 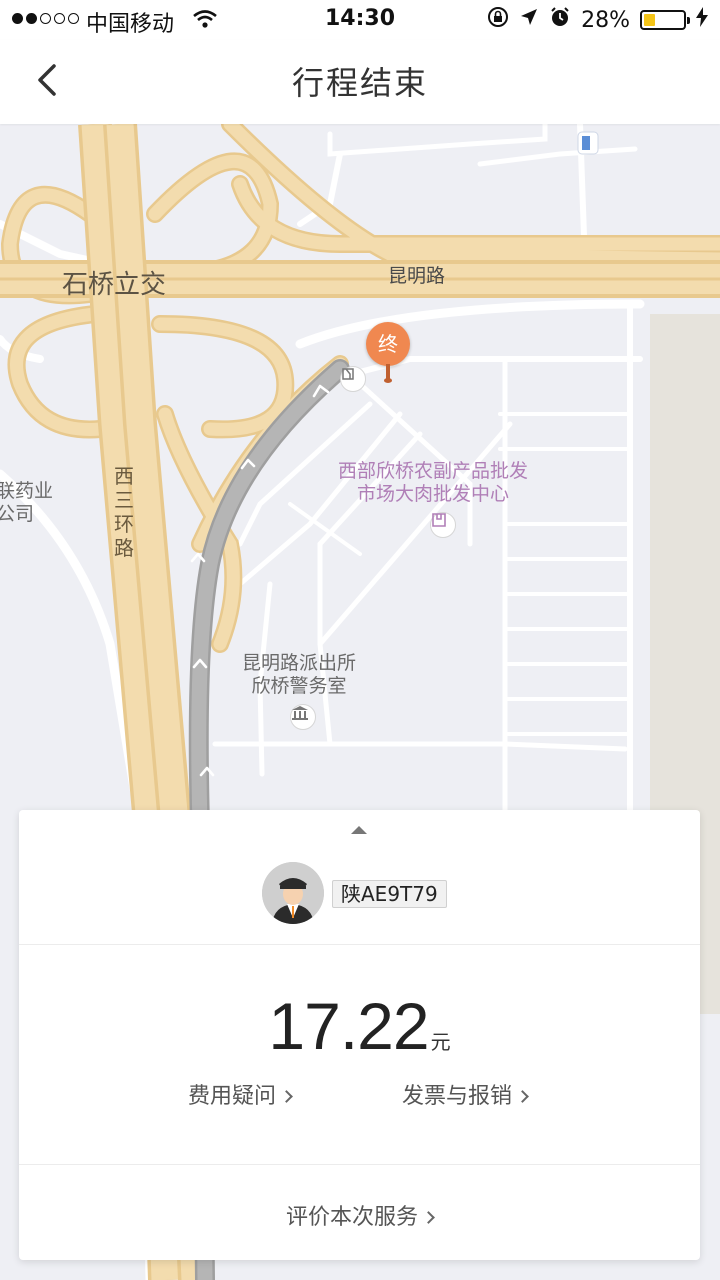 I want to click on fee-question-link: 费用疑问, so click(x=240, y=1094).